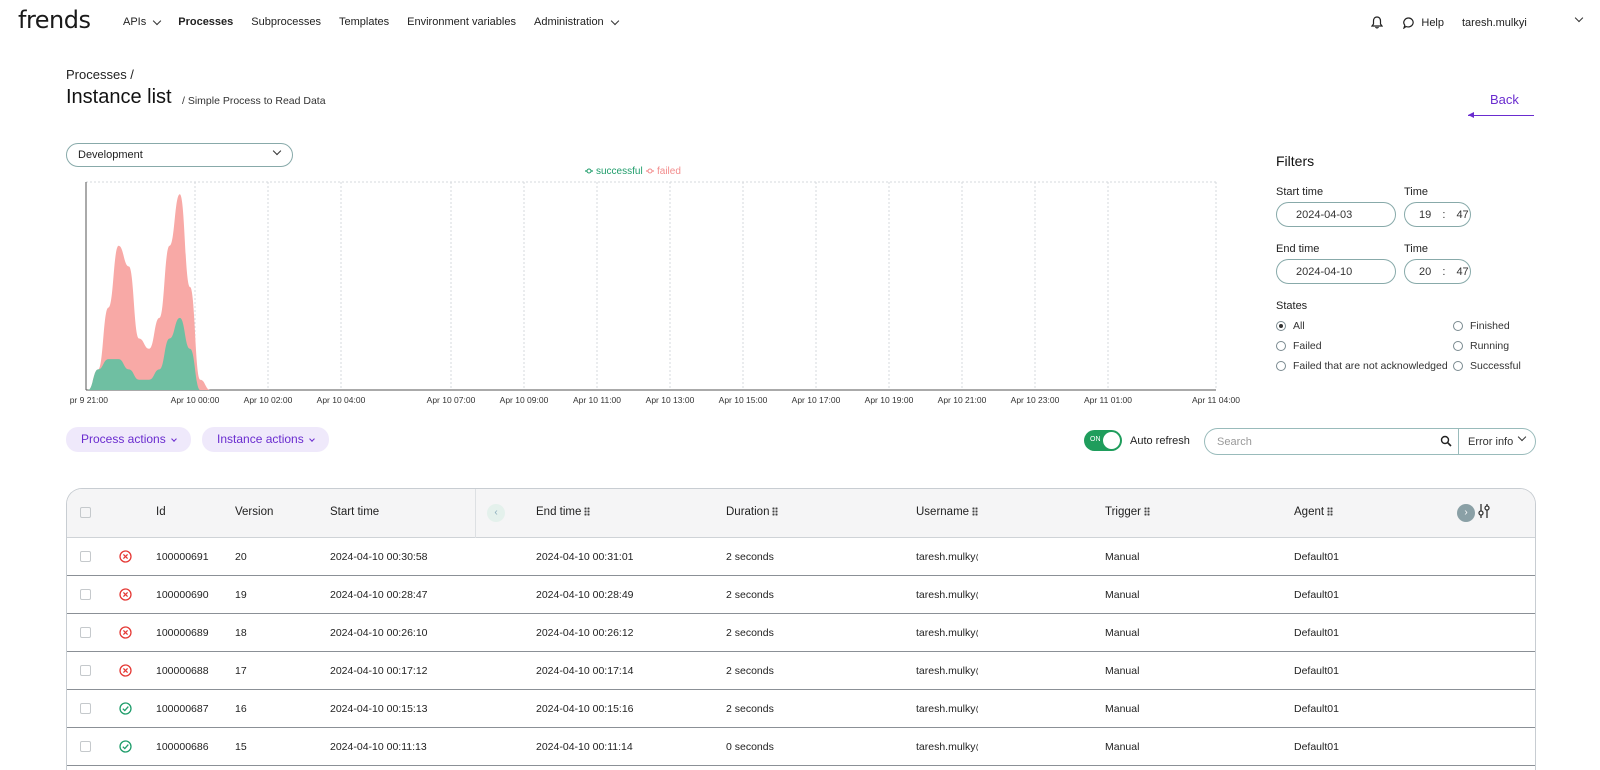 This screenshot has width=1600, height=770. I want to click on header-version: Version, so click(254, 512).